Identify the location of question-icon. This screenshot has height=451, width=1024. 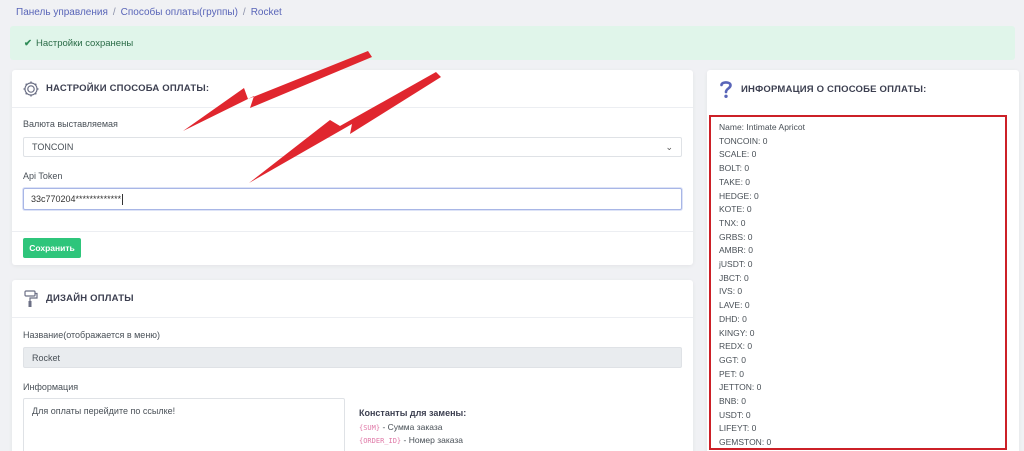
(726, 89).